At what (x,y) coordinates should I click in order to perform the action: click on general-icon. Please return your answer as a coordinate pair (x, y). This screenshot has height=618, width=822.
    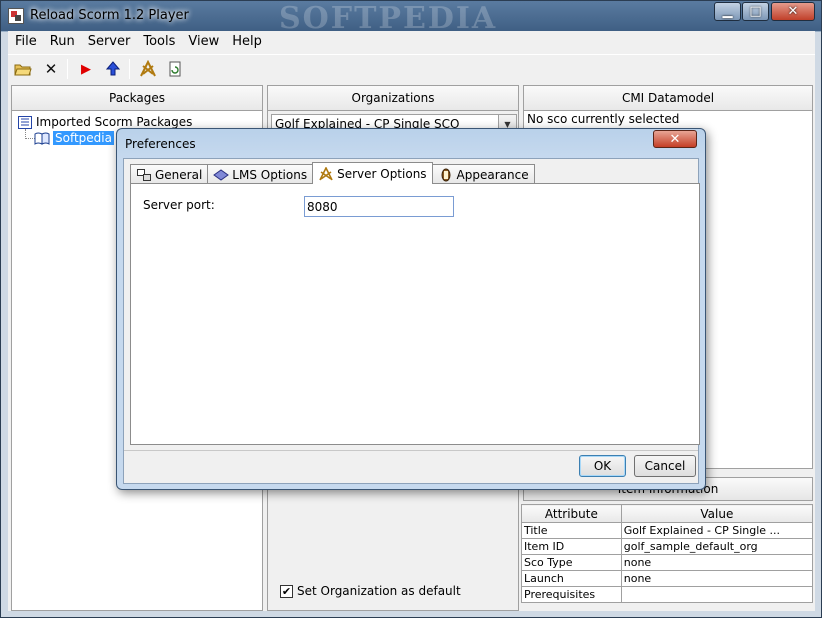
    Looking at the image, I should click on (144, 175).